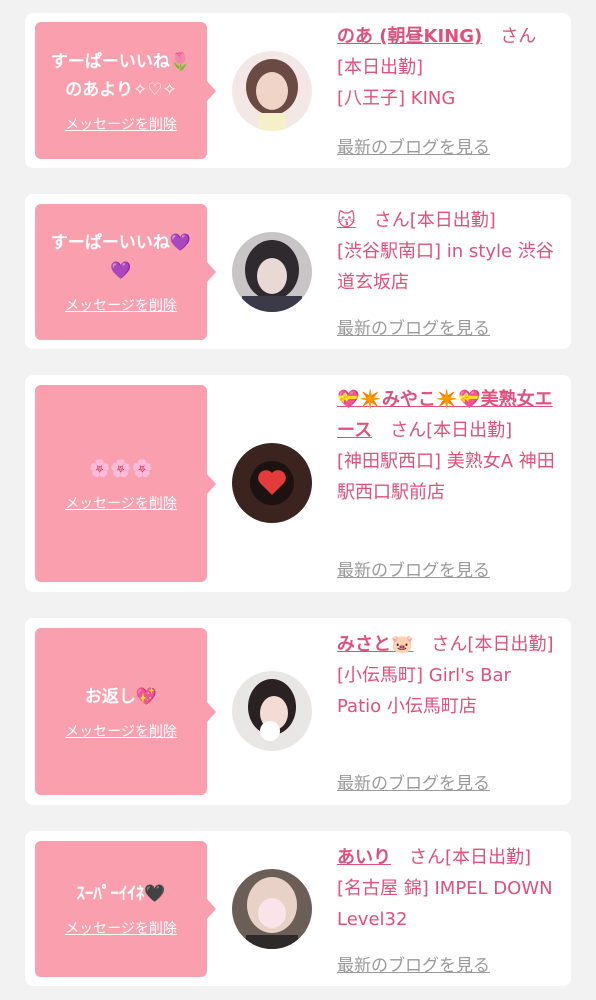  I want to click on message-bubble: ｽｰﾊﾟｰｲｲﾈ🖤 メッセージを削除, so click(125, 909).